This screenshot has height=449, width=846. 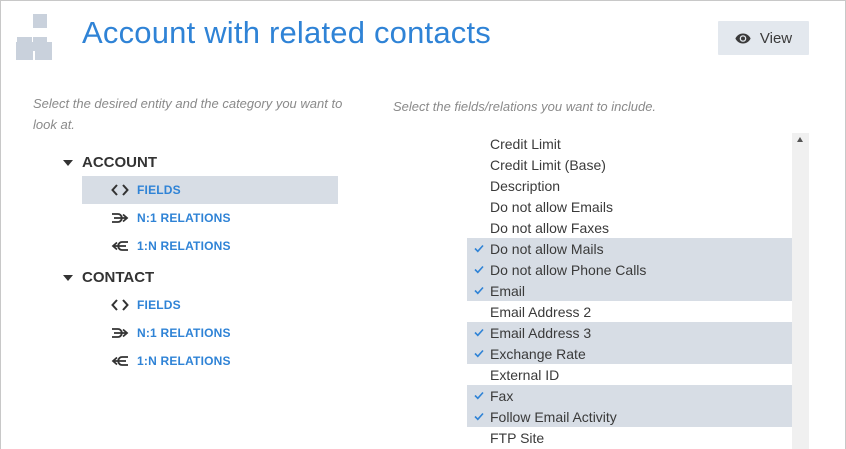 What do you see at coordinates (800, 291) in the screenshot?
I see `field-list-scrollbar` at bounding box center [800, 291].